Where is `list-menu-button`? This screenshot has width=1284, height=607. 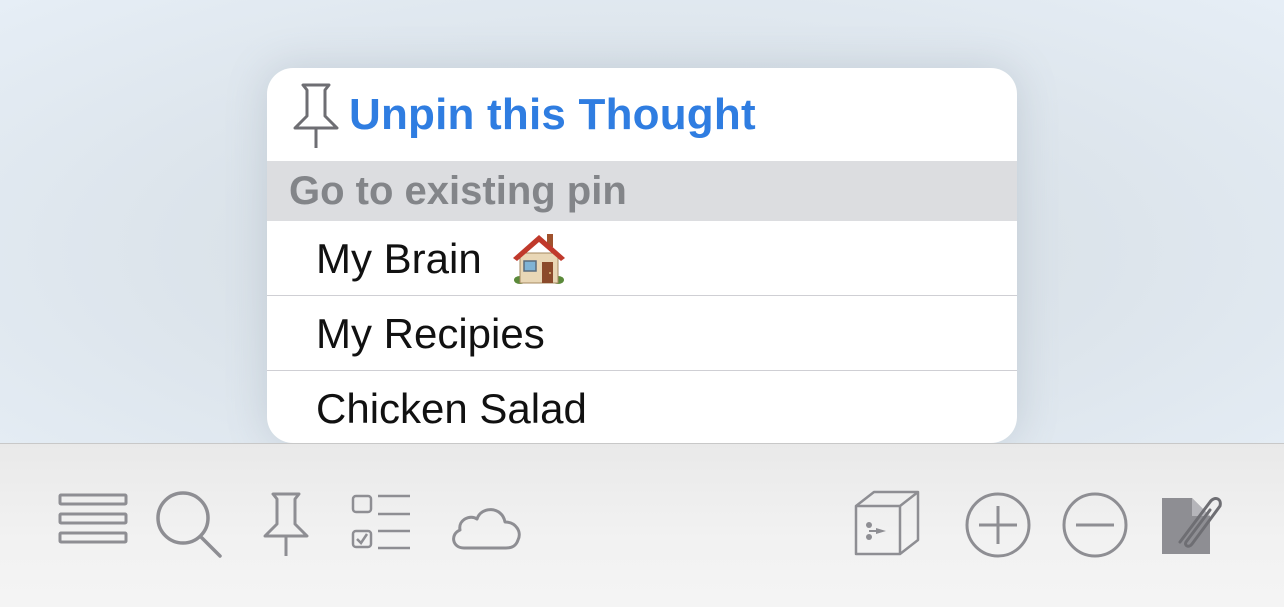
list-menu-button is located at coordinates (93, 528).